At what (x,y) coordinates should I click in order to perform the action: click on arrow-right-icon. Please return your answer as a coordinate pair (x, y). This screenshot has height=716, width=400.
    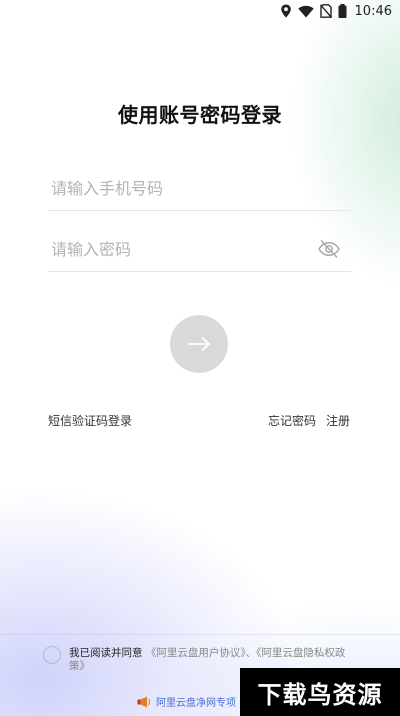
    Looking at the image, I should click on (199, 344).